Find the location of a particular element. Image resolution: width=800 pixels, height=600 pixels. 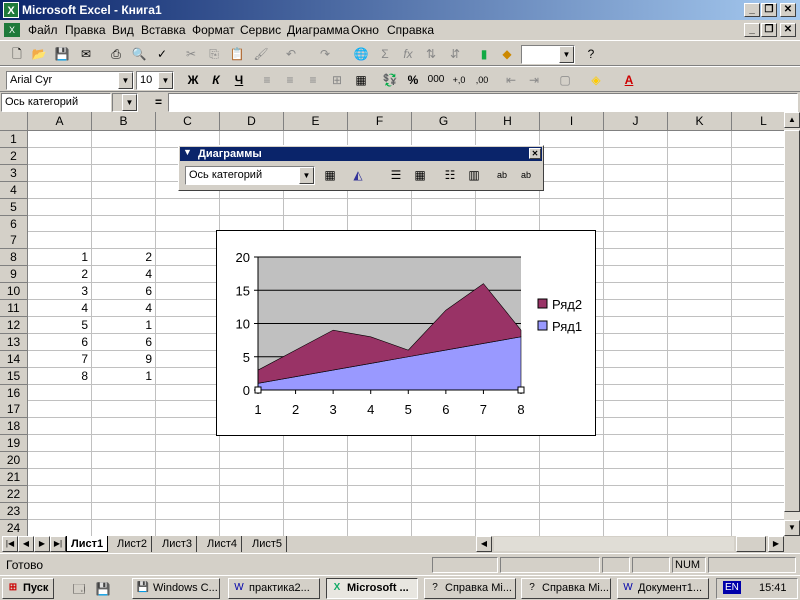

row-header-24: 24 is located at coordinates (14, 527).